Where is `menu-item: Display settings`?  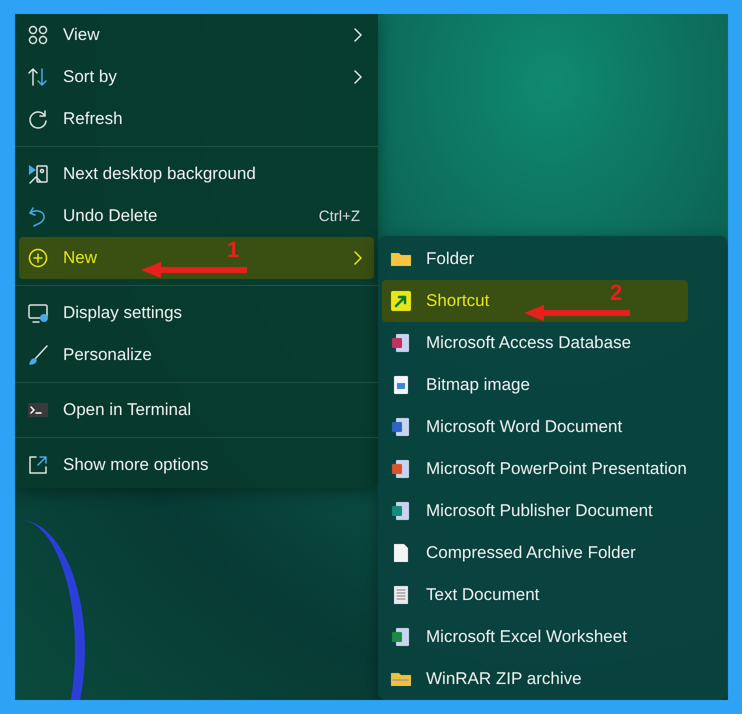
menu-item: Display settings is located at coordinates (196, 313).